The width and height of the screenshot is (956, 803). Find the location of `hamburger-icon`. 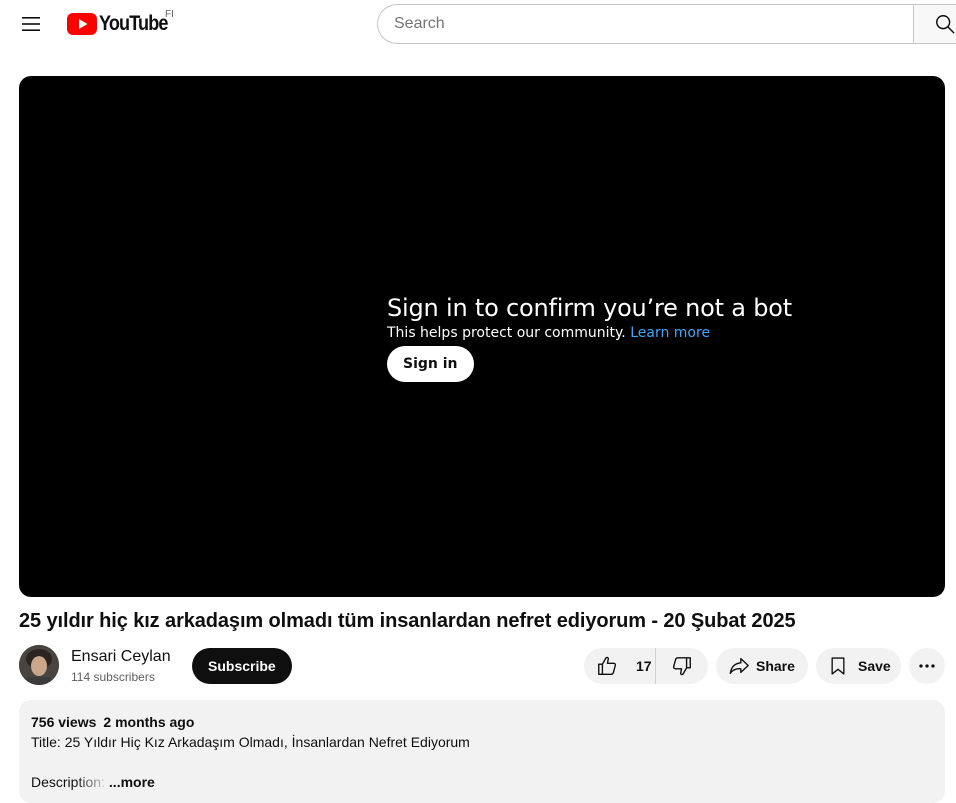

hamburger-icon is located at coordinates (31, 24).